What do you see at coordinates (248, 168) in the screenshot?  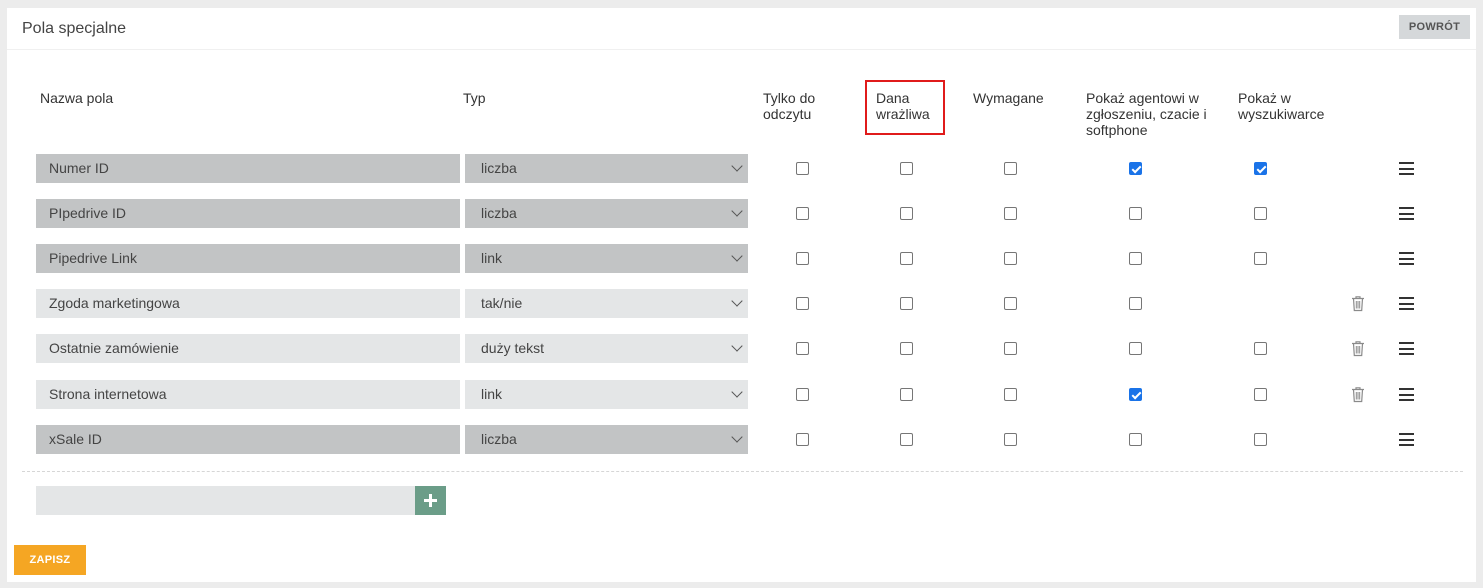 I see `field-name: Numer ID` at bounding box center [248, 168].